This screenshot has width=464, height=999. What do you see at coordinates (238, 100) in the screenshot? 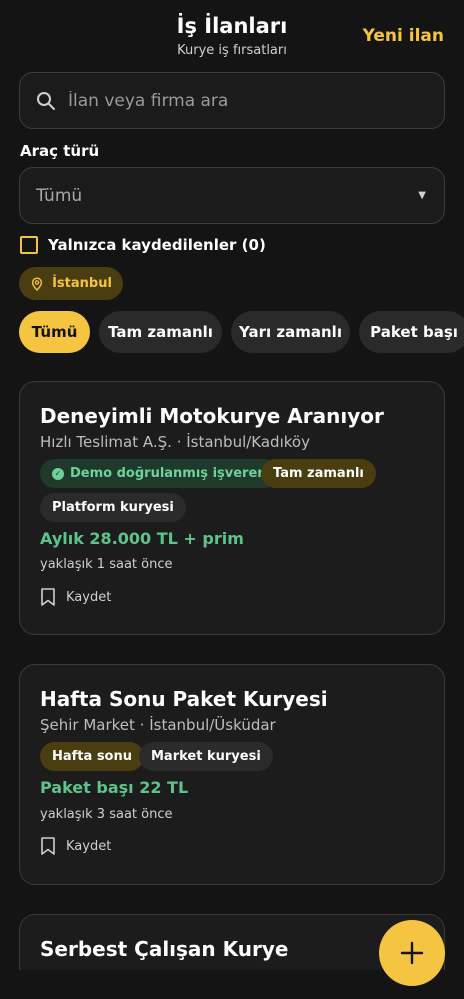
I see `search-input` at bounding box center [238, 100].